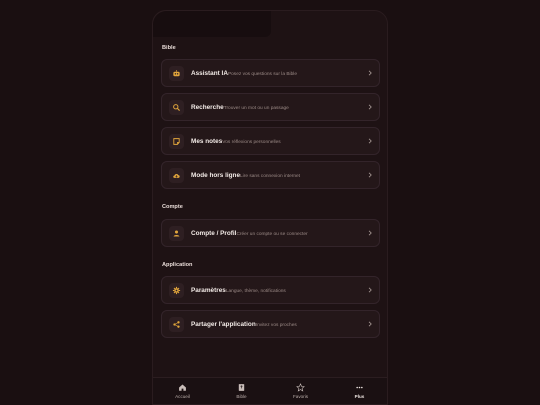 This screenshot has width=540, height=405. Describe the element at coordinates (169, 48) in the screenshot. I see `section-title-bible: Bible` at that location.